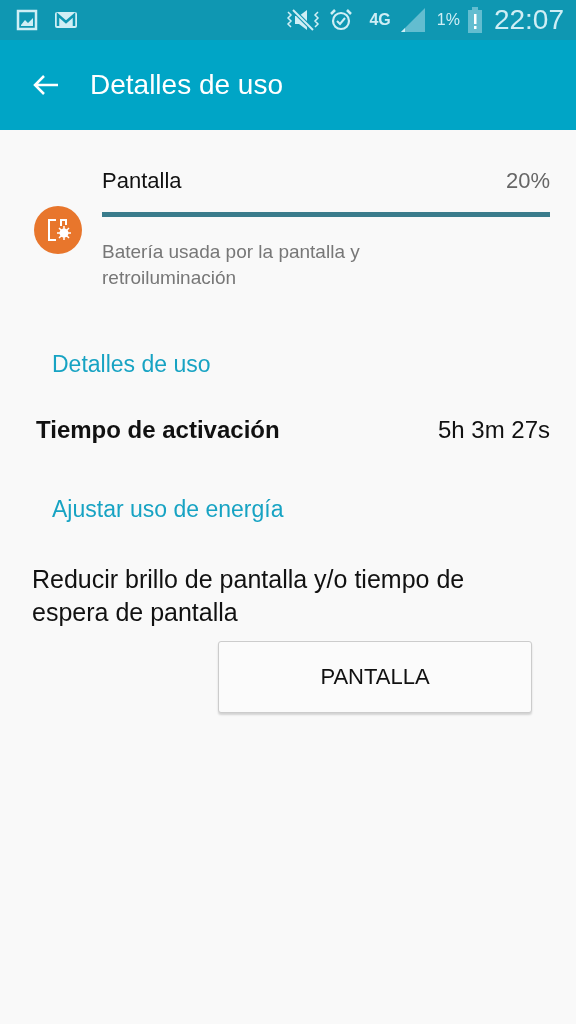 The image size is (576, 1024). I want to click on tip-text: Reducir brillo de pantalla y/o tiempo de espera de pantalla, so click(248, 596).